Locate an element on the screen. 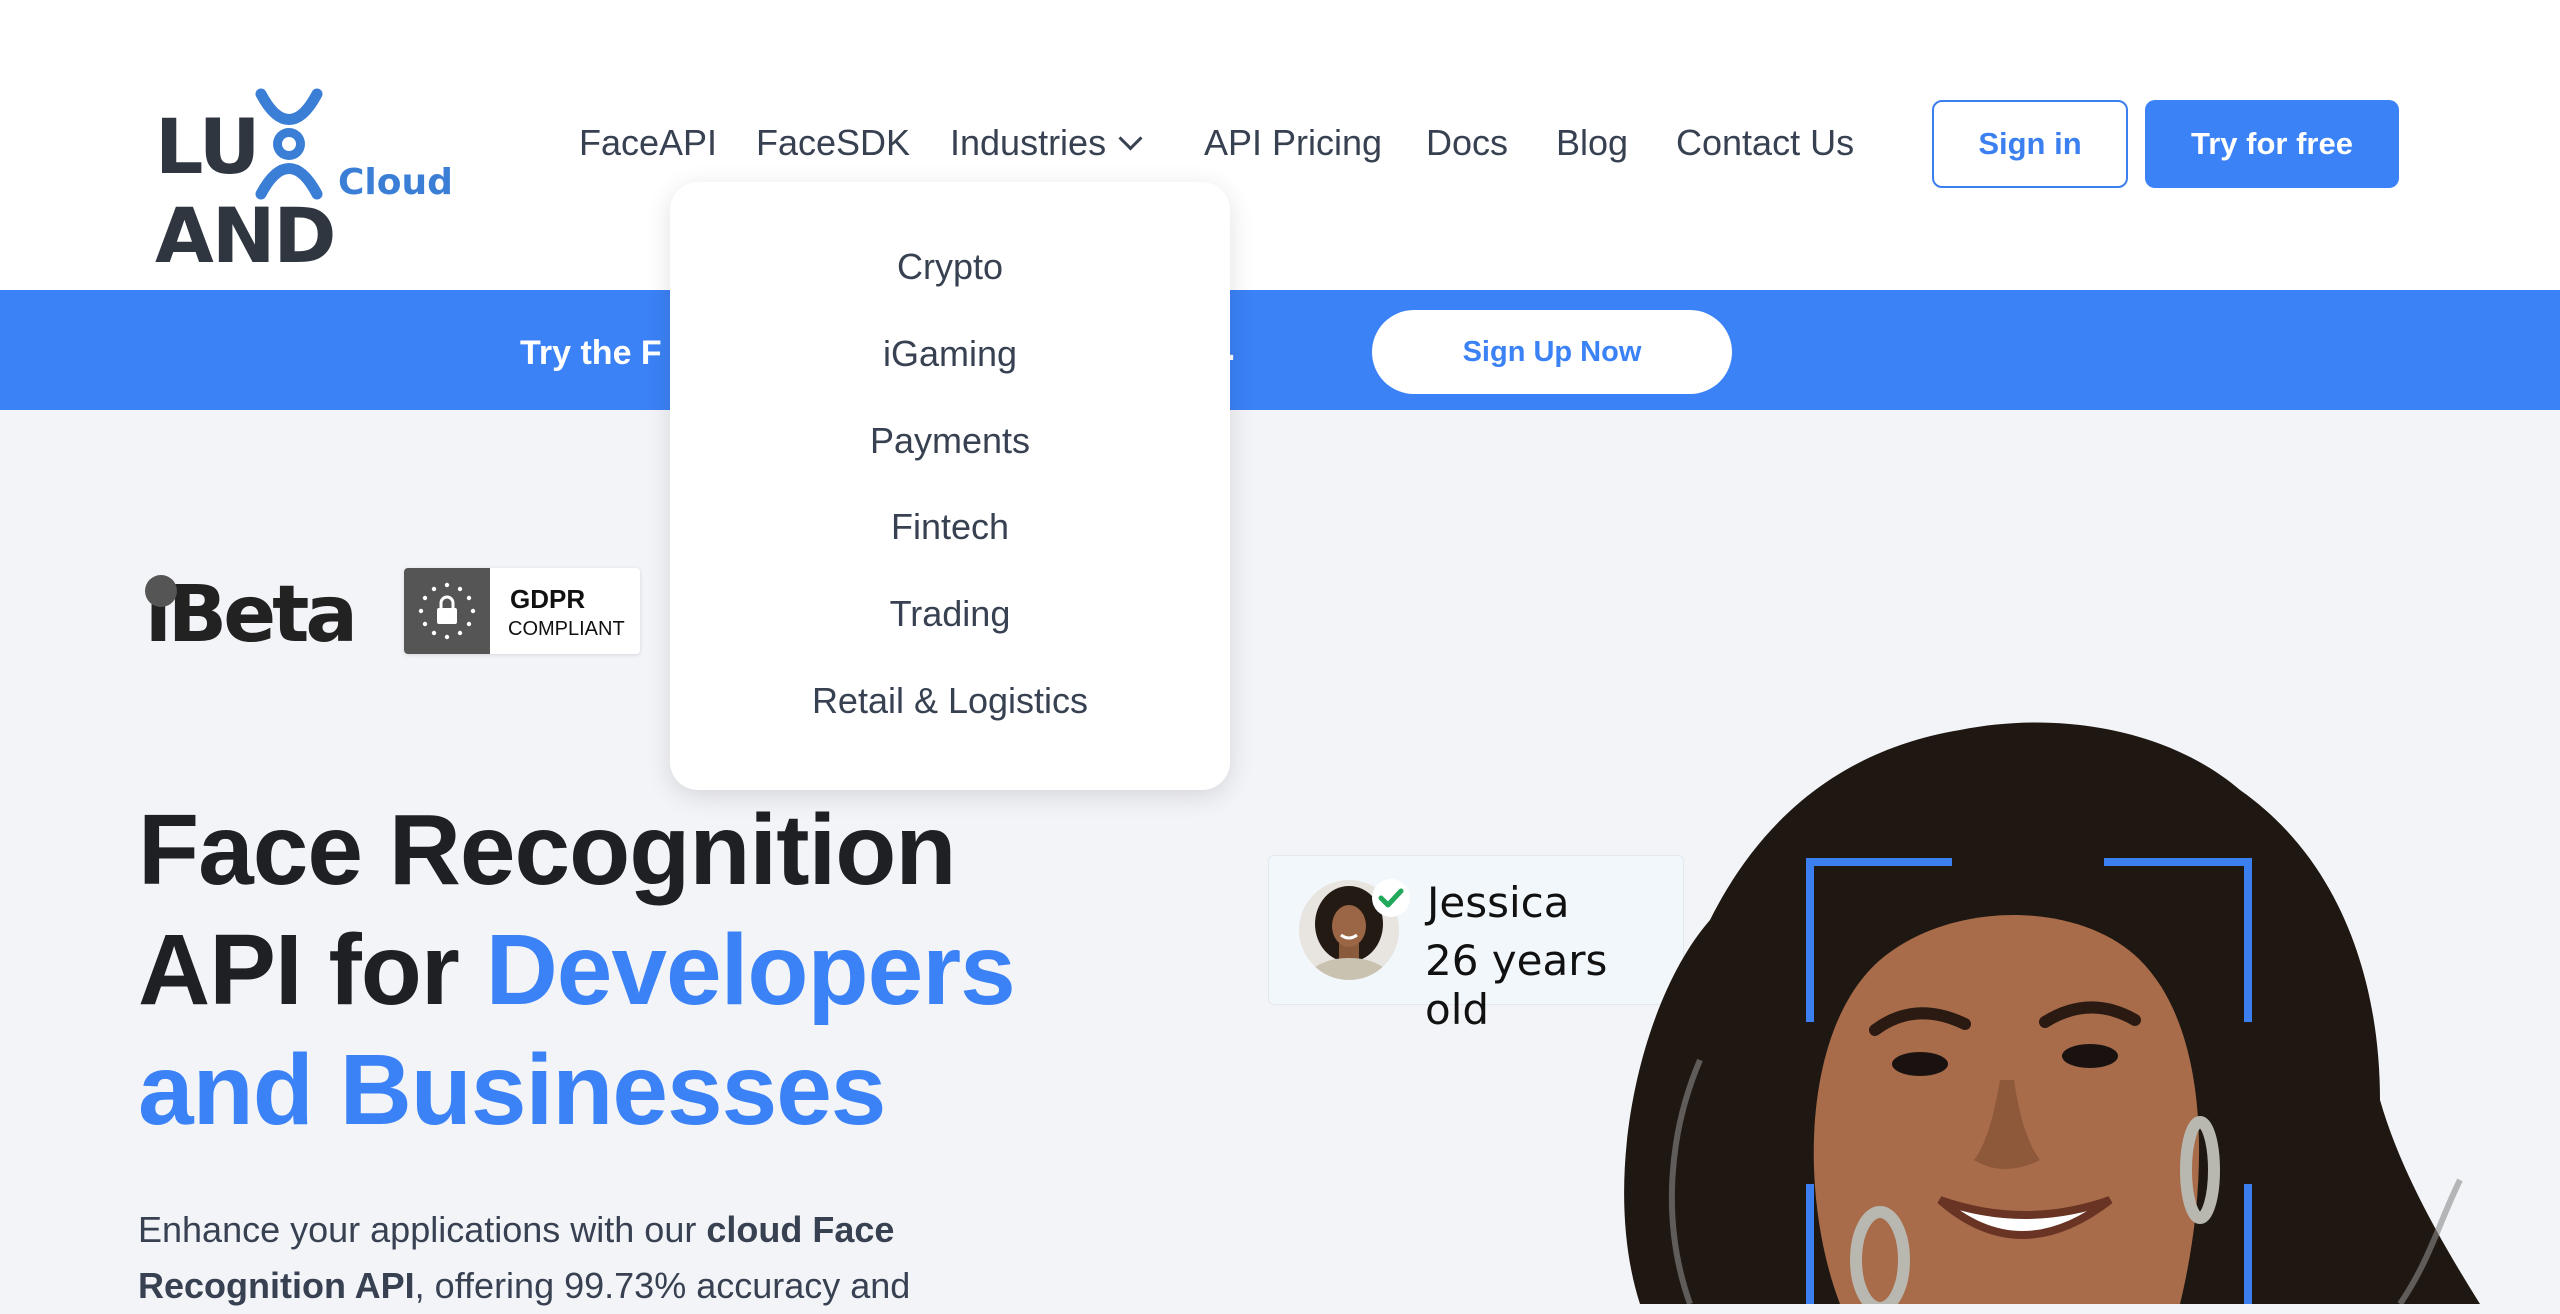 The width and height of the screenshot is (2560, 1314). logo-x-mark-icon is located at coordinates (289, 144).